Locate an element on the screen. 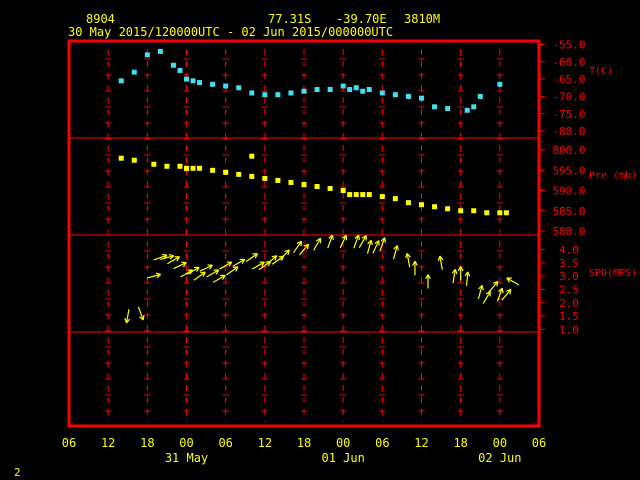 The image size is (640, 480). y-tick-label: 2.5 is located at coordinates (569, 289).